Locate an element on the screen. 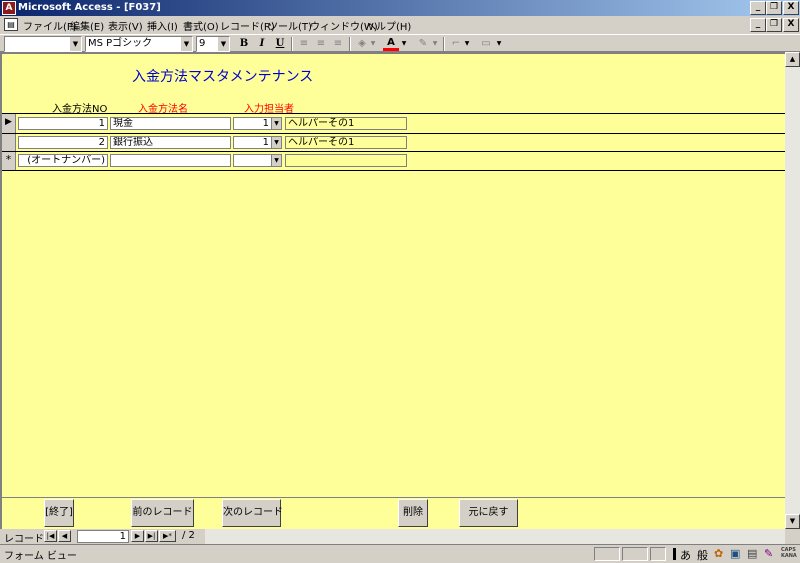 Image resolution: width=800 pixels, height=563 pixels. doc-close-button: X is located at coordinates (791, 25).